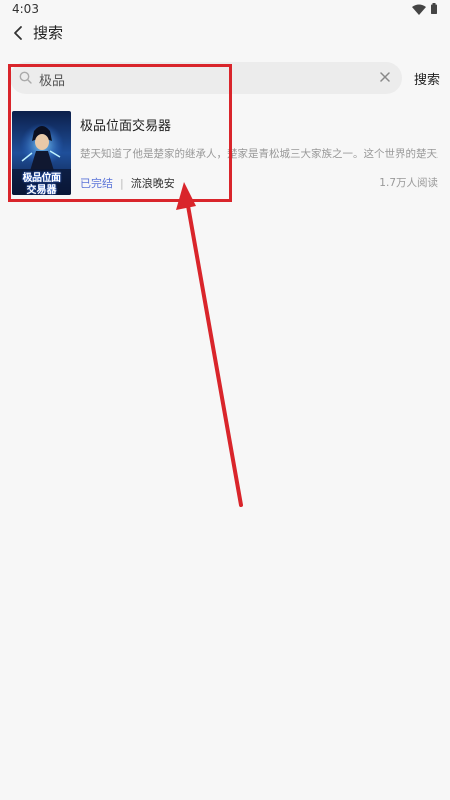  What do you see at coordinates (127, 183) in the screenshot?
I see `book-meta: 已完结 | 流浪晚安` at bounding box center [127, 183].